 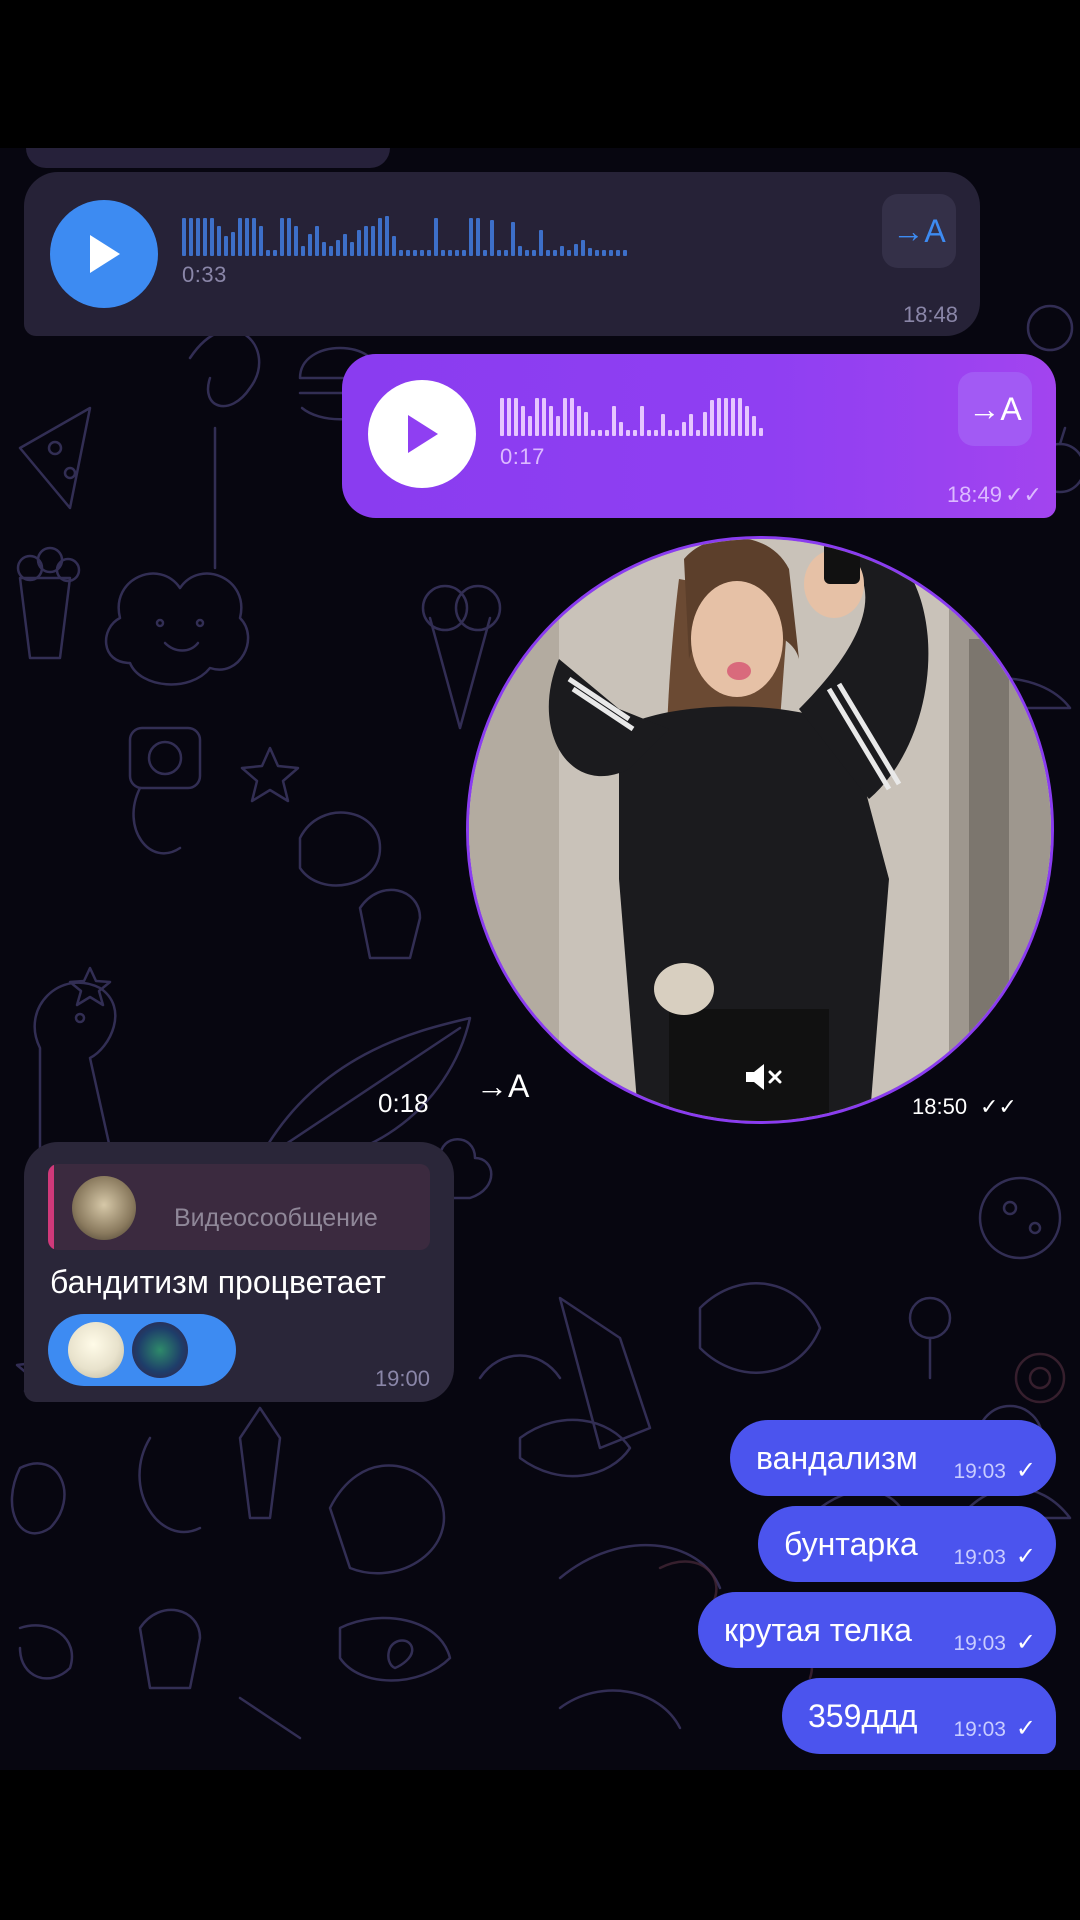 What do you see at coordinates (919, 1716) in the screenshot?
I see `outgoing-message: 359ддд 19:03 ✓` at bounding box center [919, 1716].